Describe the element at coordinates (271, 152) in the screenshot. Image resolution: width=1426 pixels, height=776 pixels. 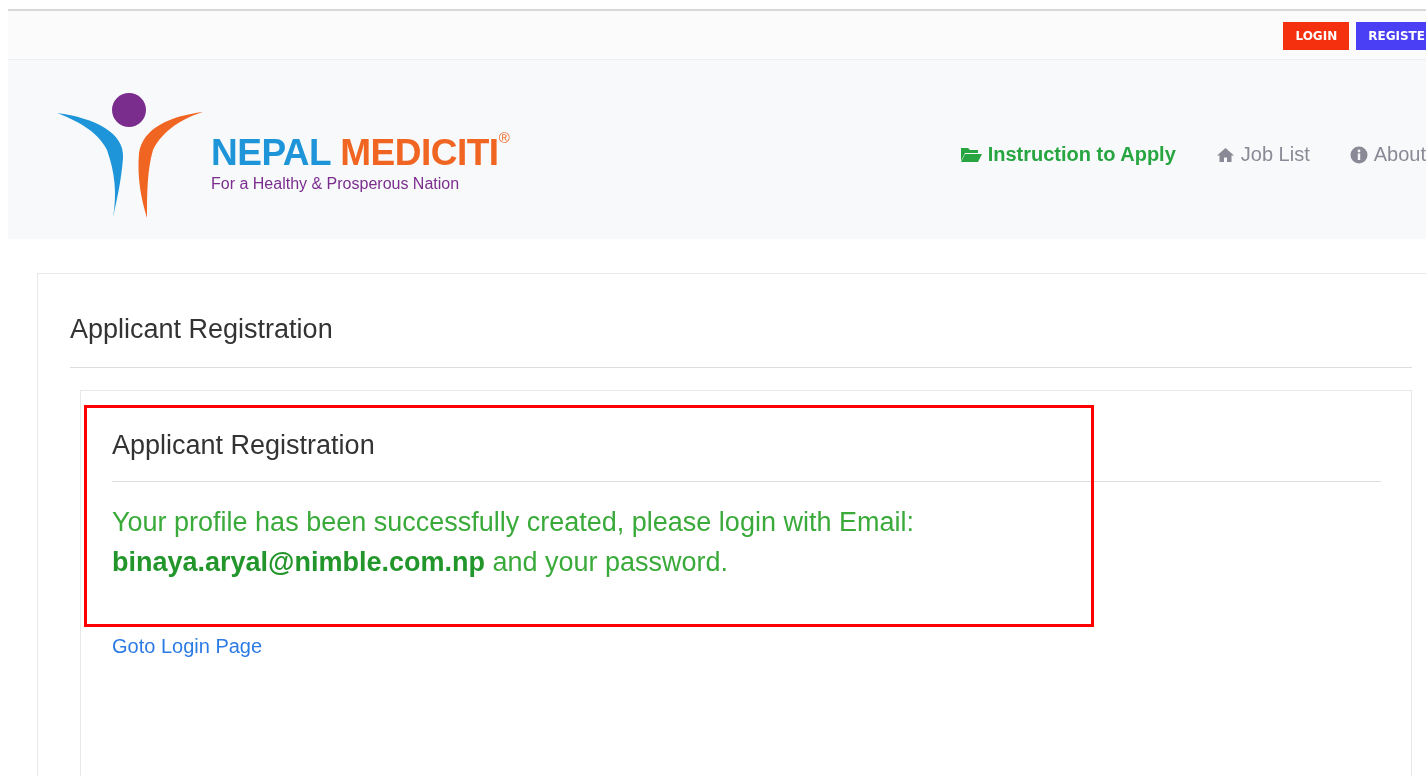
I see `logo-word: NEPAL` at that location.